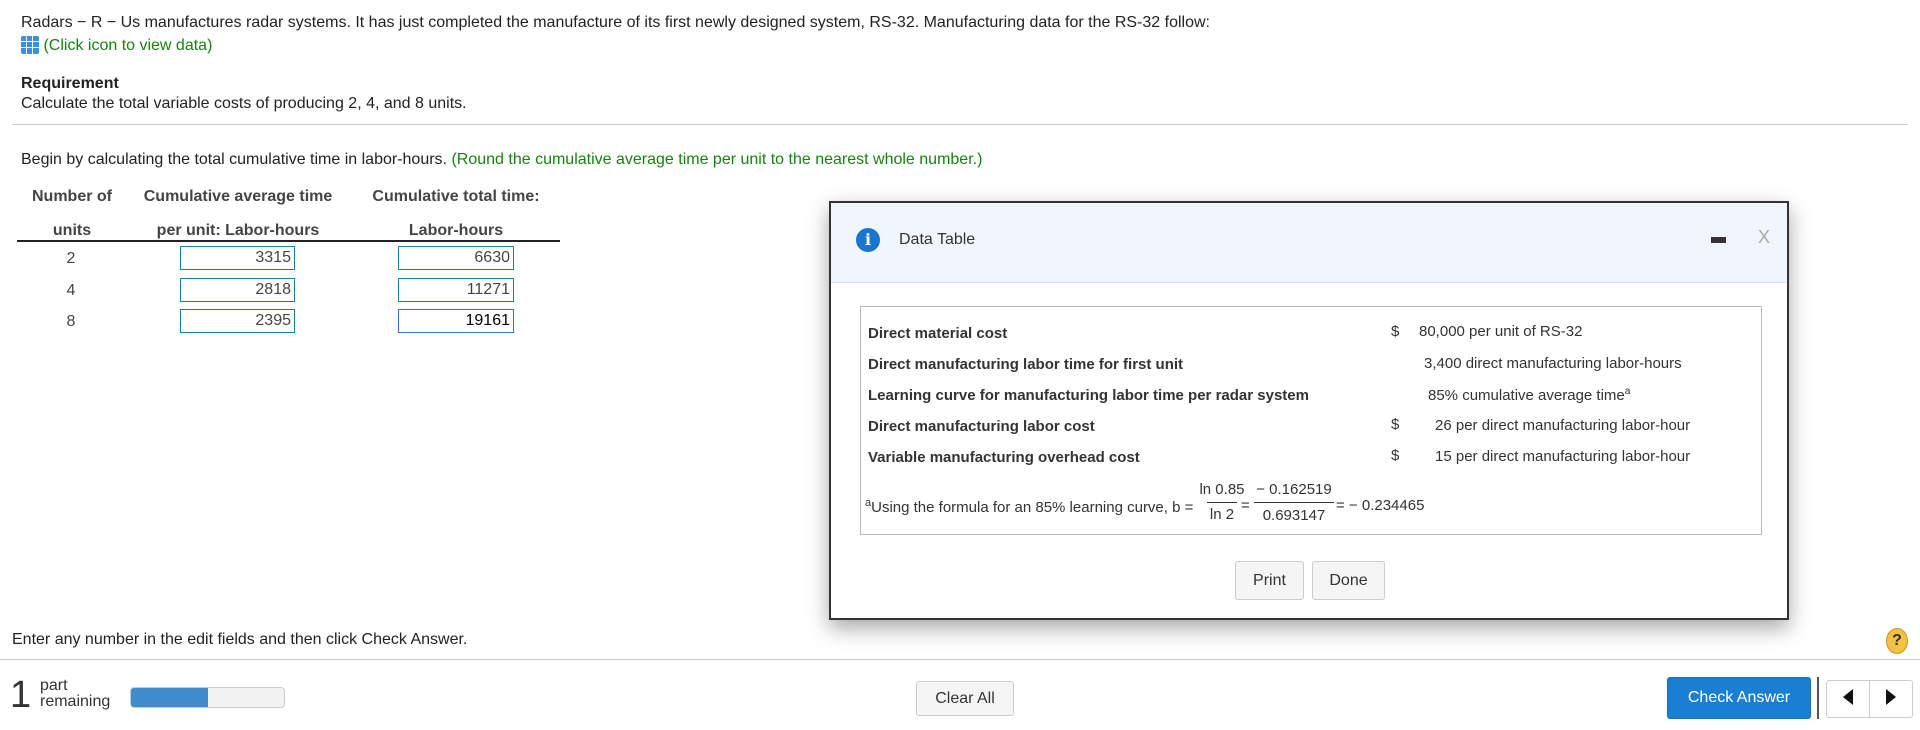  Describe the element at coordinates (960, 659) in the screenshot. I see `footer-divider` at that location.